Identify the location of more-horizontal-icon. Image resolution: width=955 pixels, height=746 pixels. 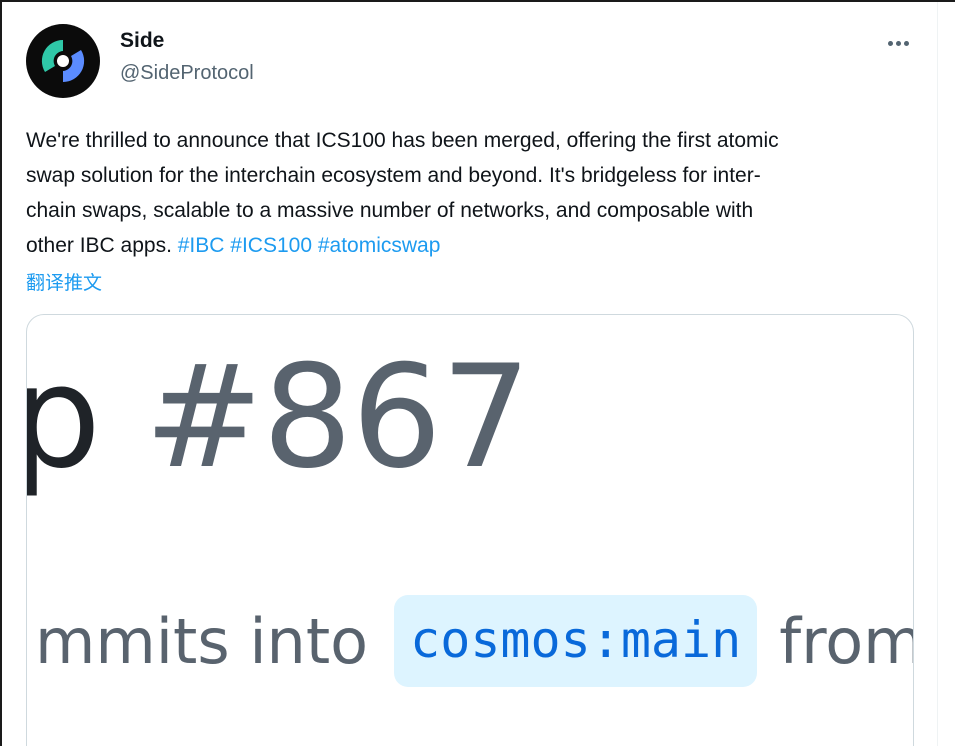
(898, 43).